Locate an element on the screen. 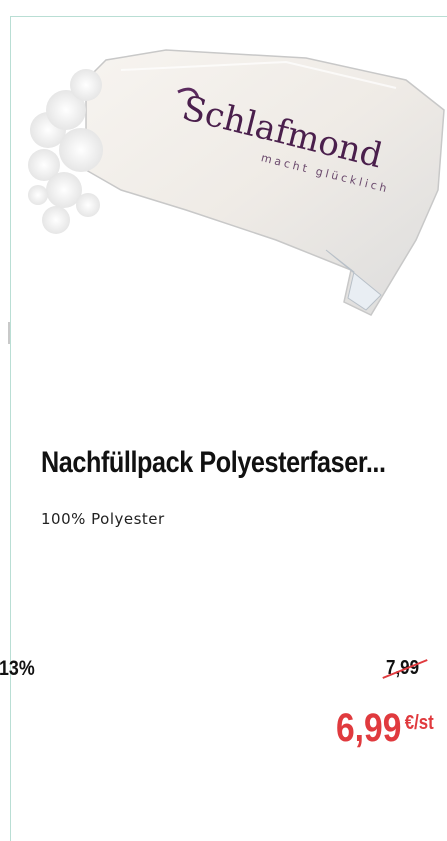 This screenshot has width=447, height=841. price-unit: €/st is located at coordinates (419, 723).